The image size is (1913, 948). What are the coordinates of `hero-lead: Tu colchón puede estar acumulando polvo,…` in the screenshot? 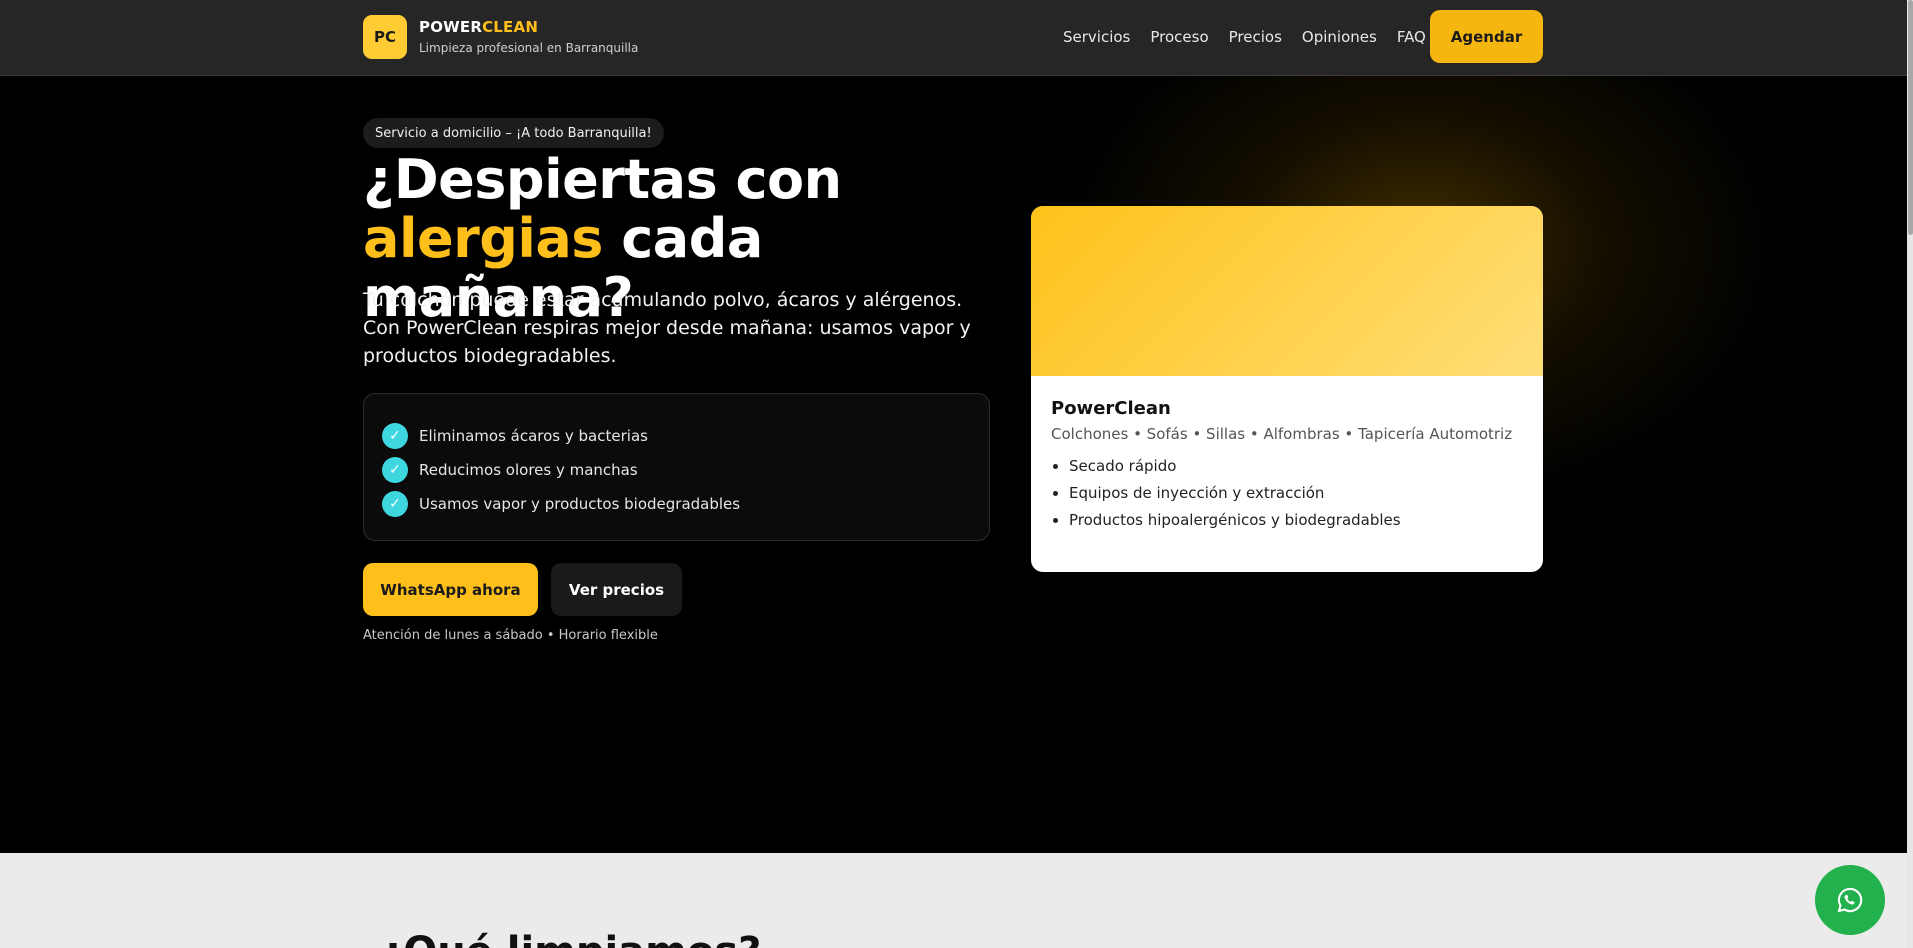 It's located at (667, 328).